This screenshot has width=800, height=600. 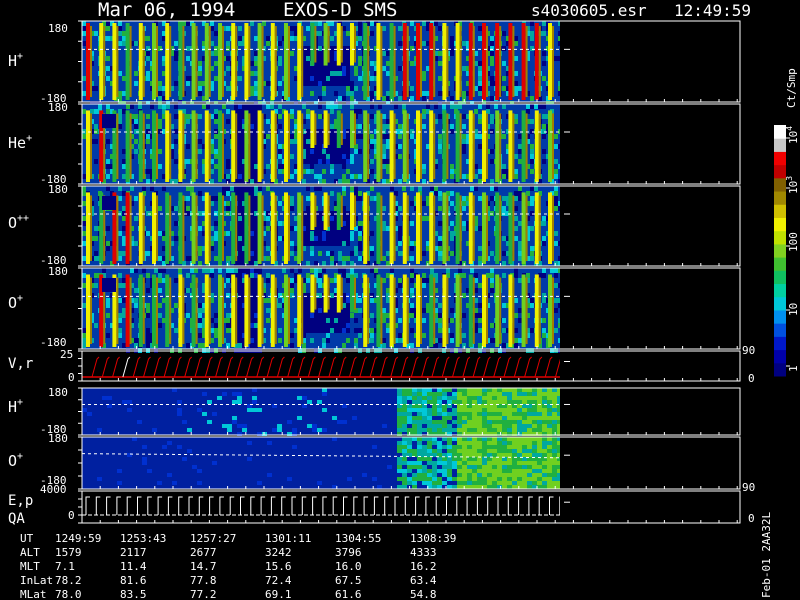 What do you see at coordinates (423, 566) in the screenshot?
I see `ephem-mlt-5: 16.2` at bounding box center [423, 566].